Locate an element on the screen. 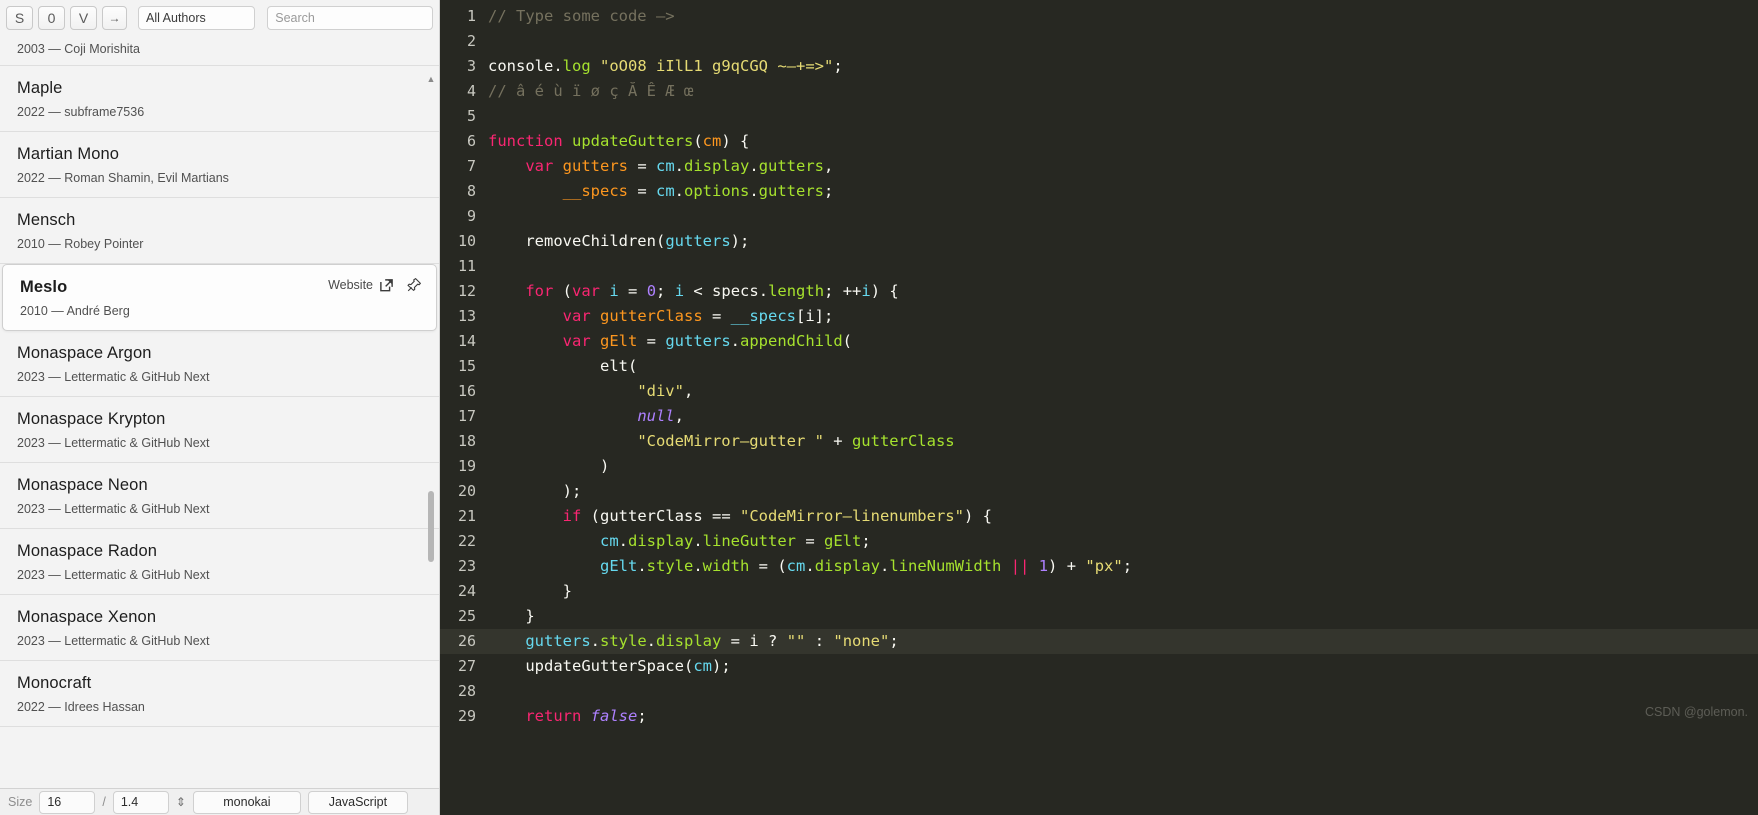 This screenshot has height=815, width=1758. font-list-item-selected: Meslo 2010 — André Berg Website is located at coordinates (219, 297).